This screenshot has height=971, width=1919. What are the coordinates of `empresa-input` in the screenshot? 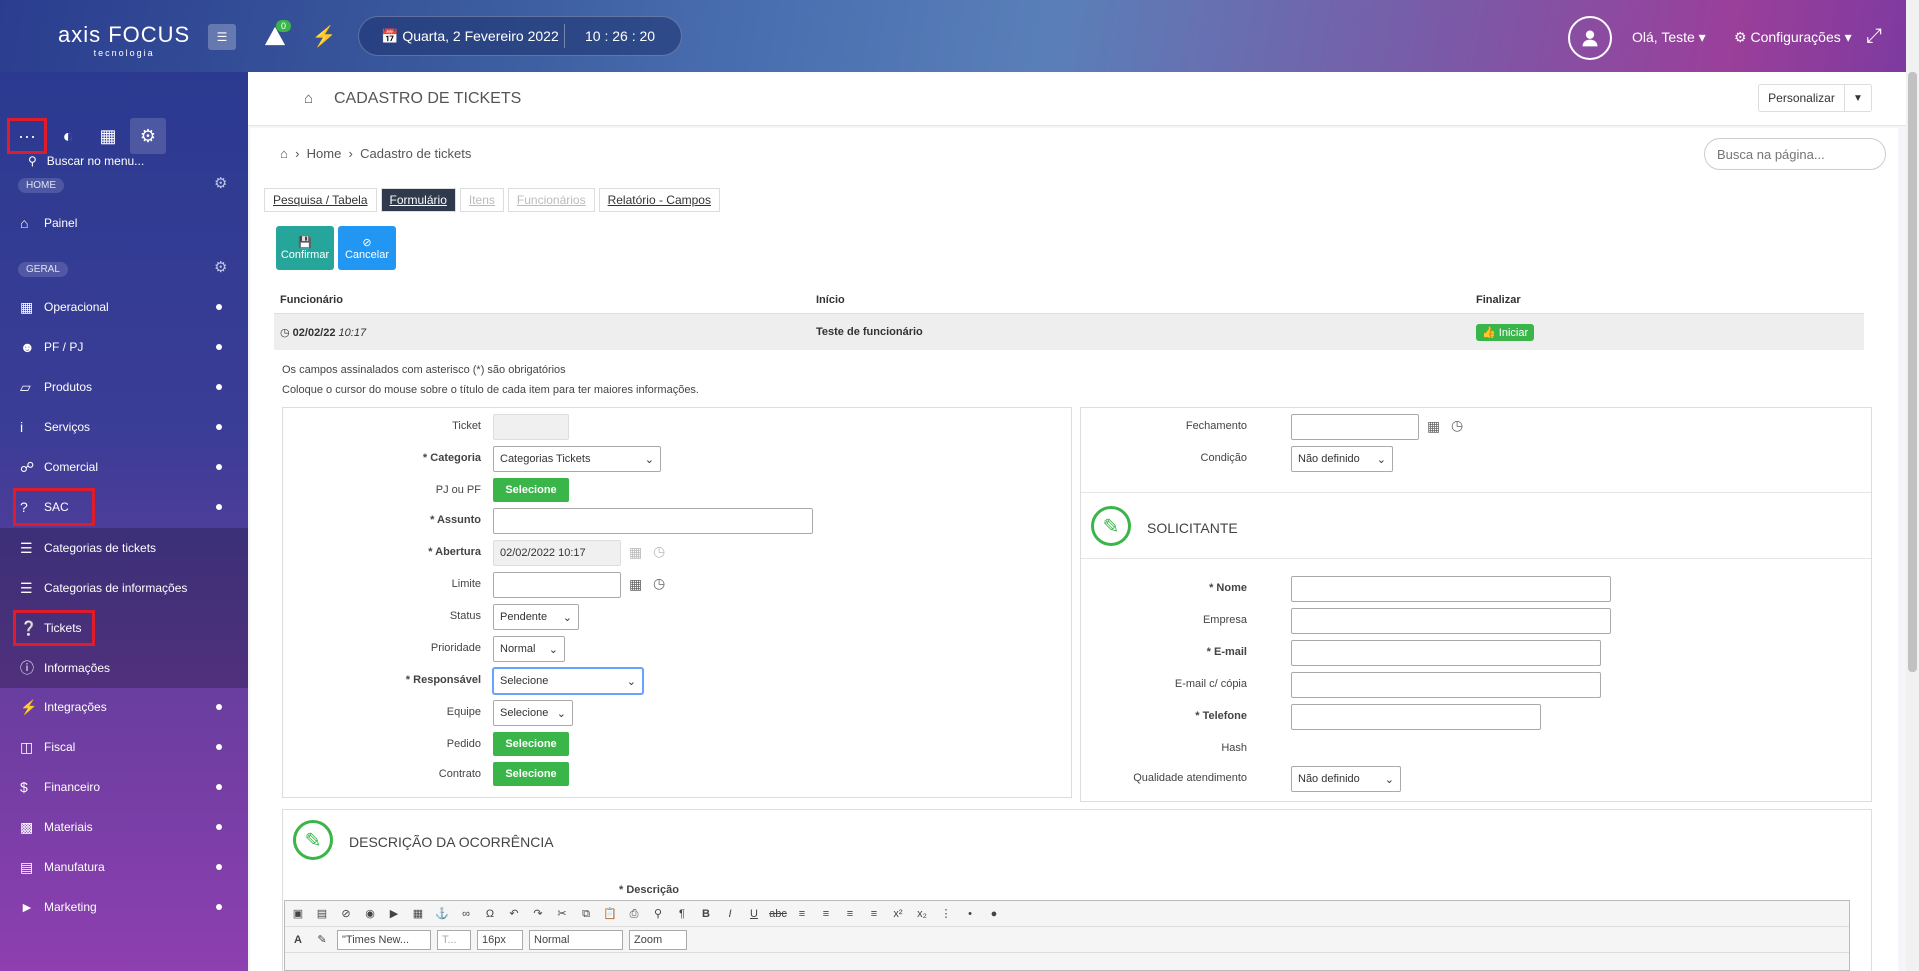 It's located at (1451, 621).